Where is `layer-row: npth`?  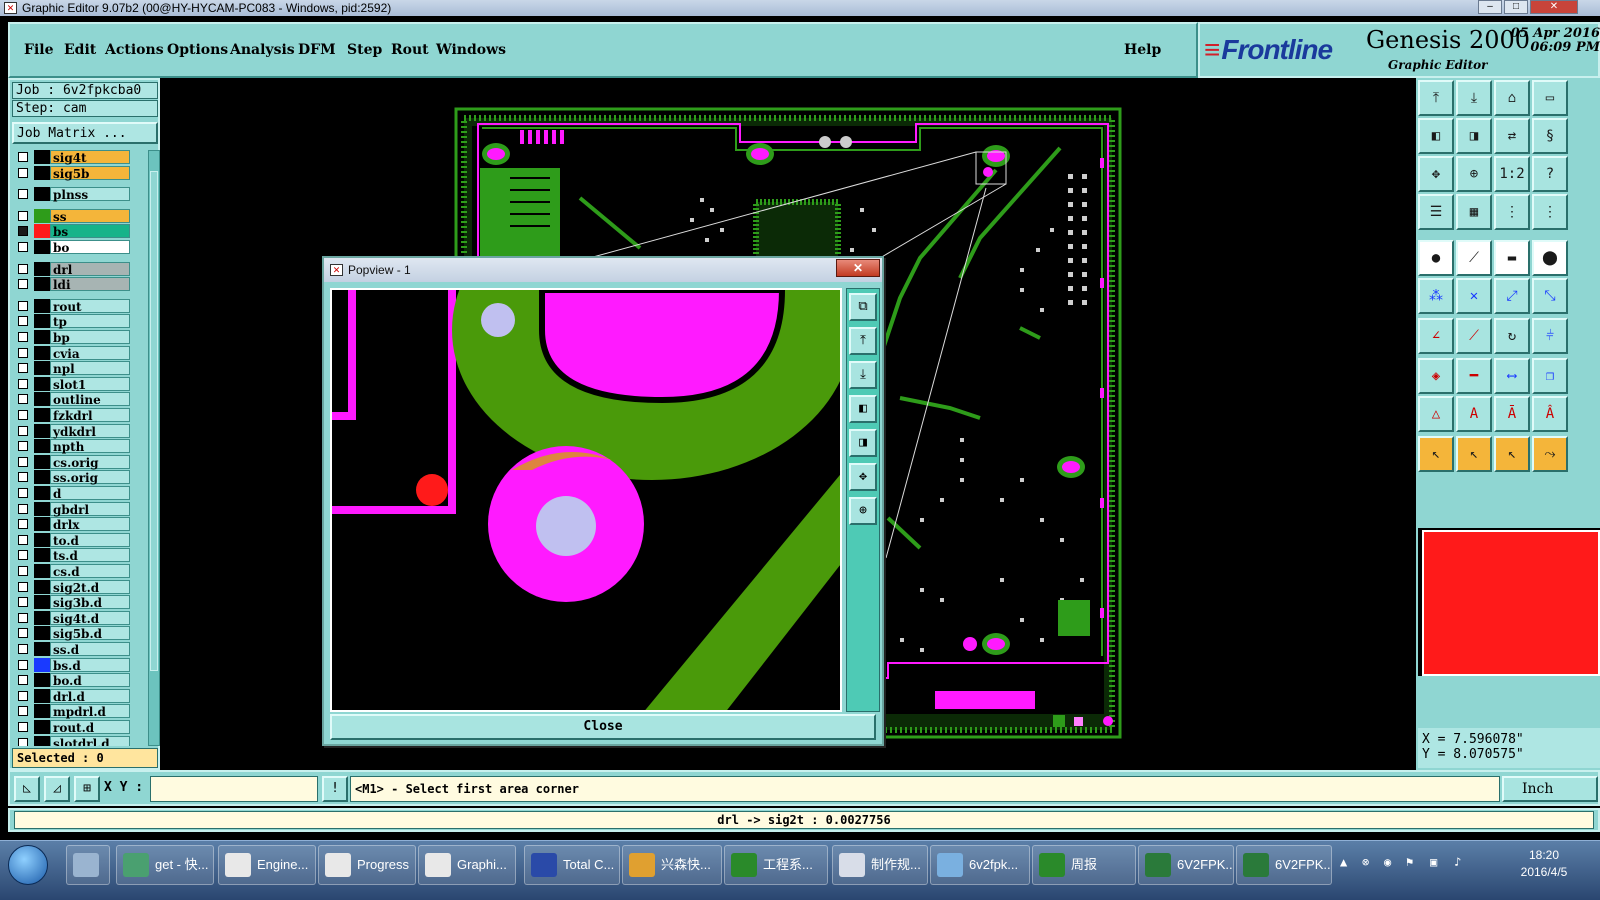
layer-row: npth is located at coordinates (79, 446).